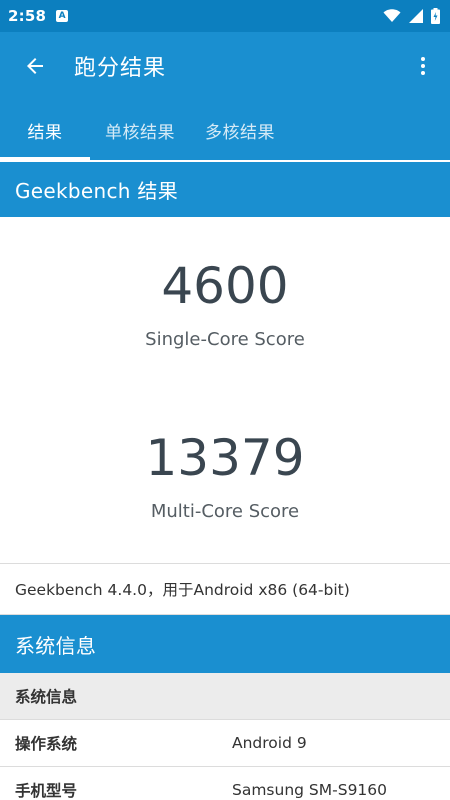 The image size is (450, 800). What do you see at coordinates (27, 16) in the screenshot?
I see `status-time: 2:58` at bounding box center [27, 16].